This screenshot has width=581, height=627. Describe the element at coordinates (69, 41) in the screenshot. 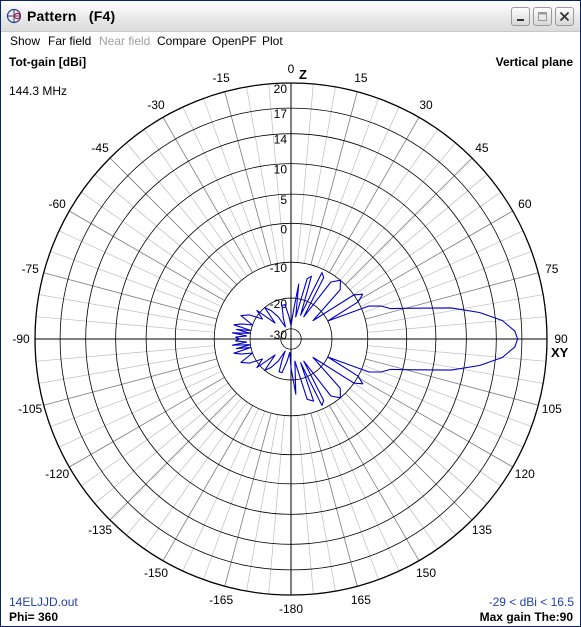

I see `menu-far-field: Far field` at that location.